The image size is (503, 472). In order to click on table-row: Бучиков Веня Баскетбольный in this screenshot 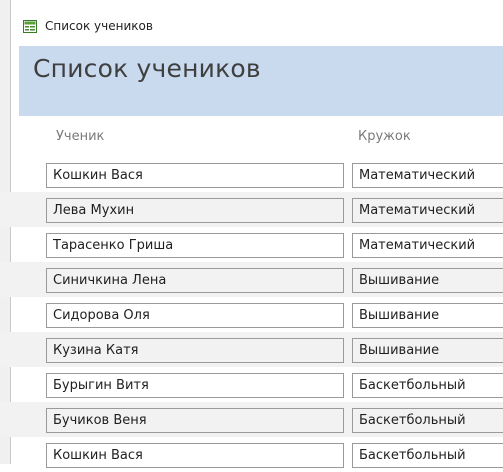, I will do `click(251, 419)`.